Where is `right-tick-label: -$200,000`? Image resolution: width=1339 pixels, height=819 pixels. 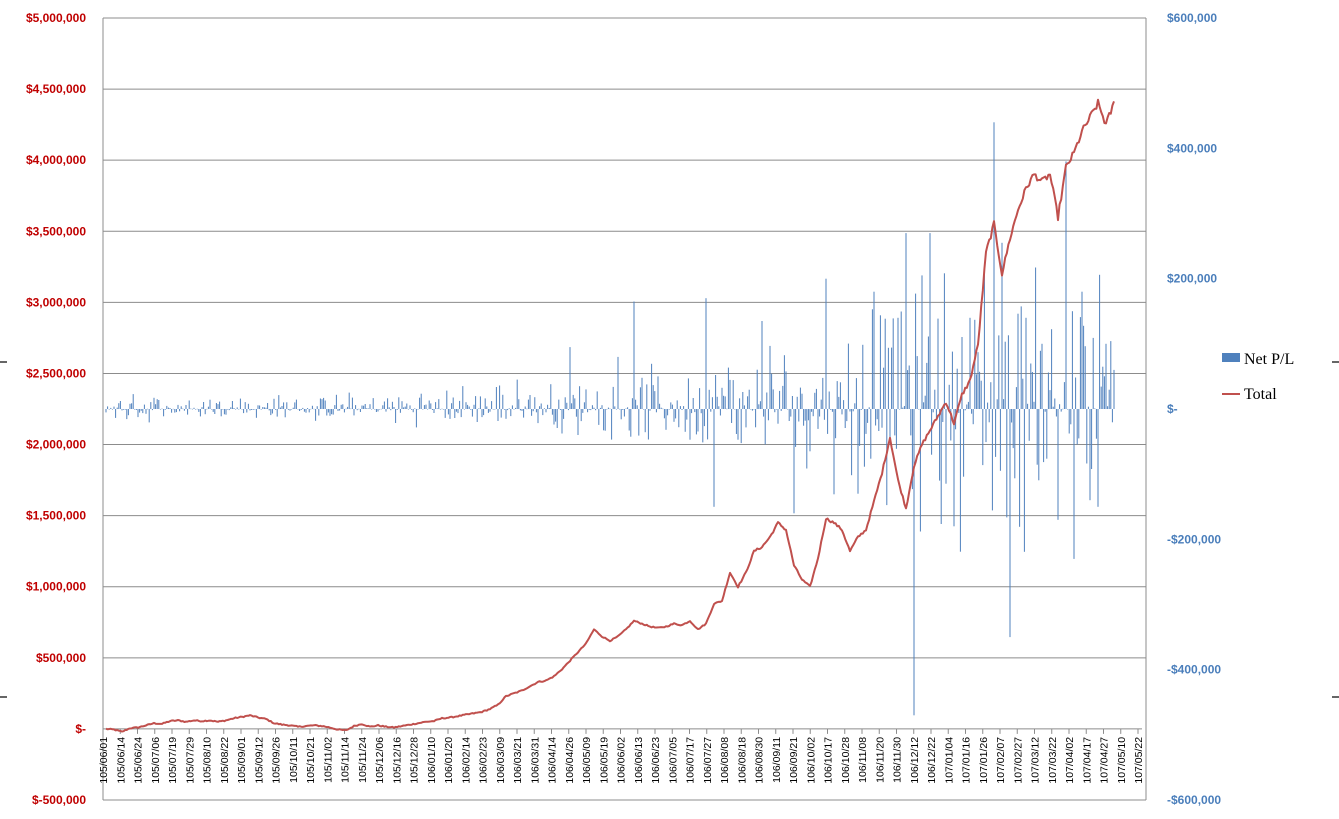 right-tick-label: -$200,000 is located at coordinates (1194, 539).